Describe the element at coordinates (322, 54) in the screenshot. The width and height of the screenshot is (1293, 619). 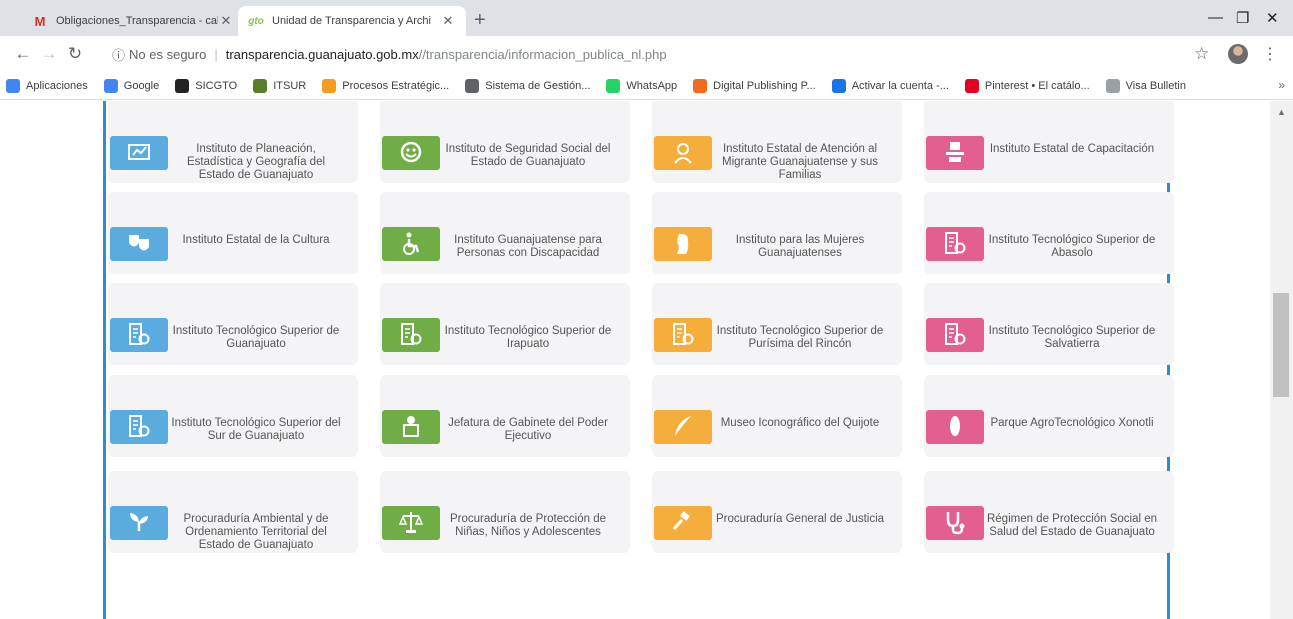
I see `url-host: transparencia.guanajuato.gob.mx` at that location.